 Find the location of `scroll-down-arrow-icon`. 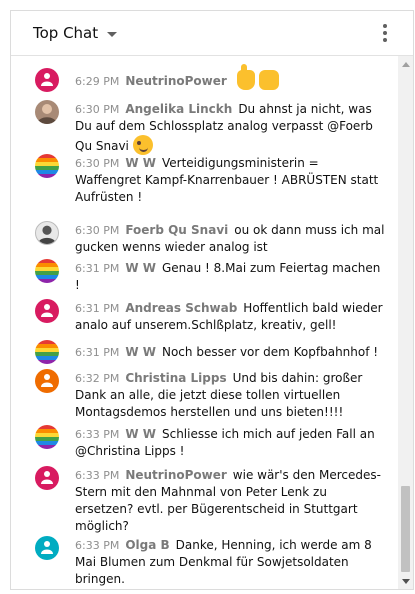

scroll-down-arrow-icon is located at coordinates (406, 581).